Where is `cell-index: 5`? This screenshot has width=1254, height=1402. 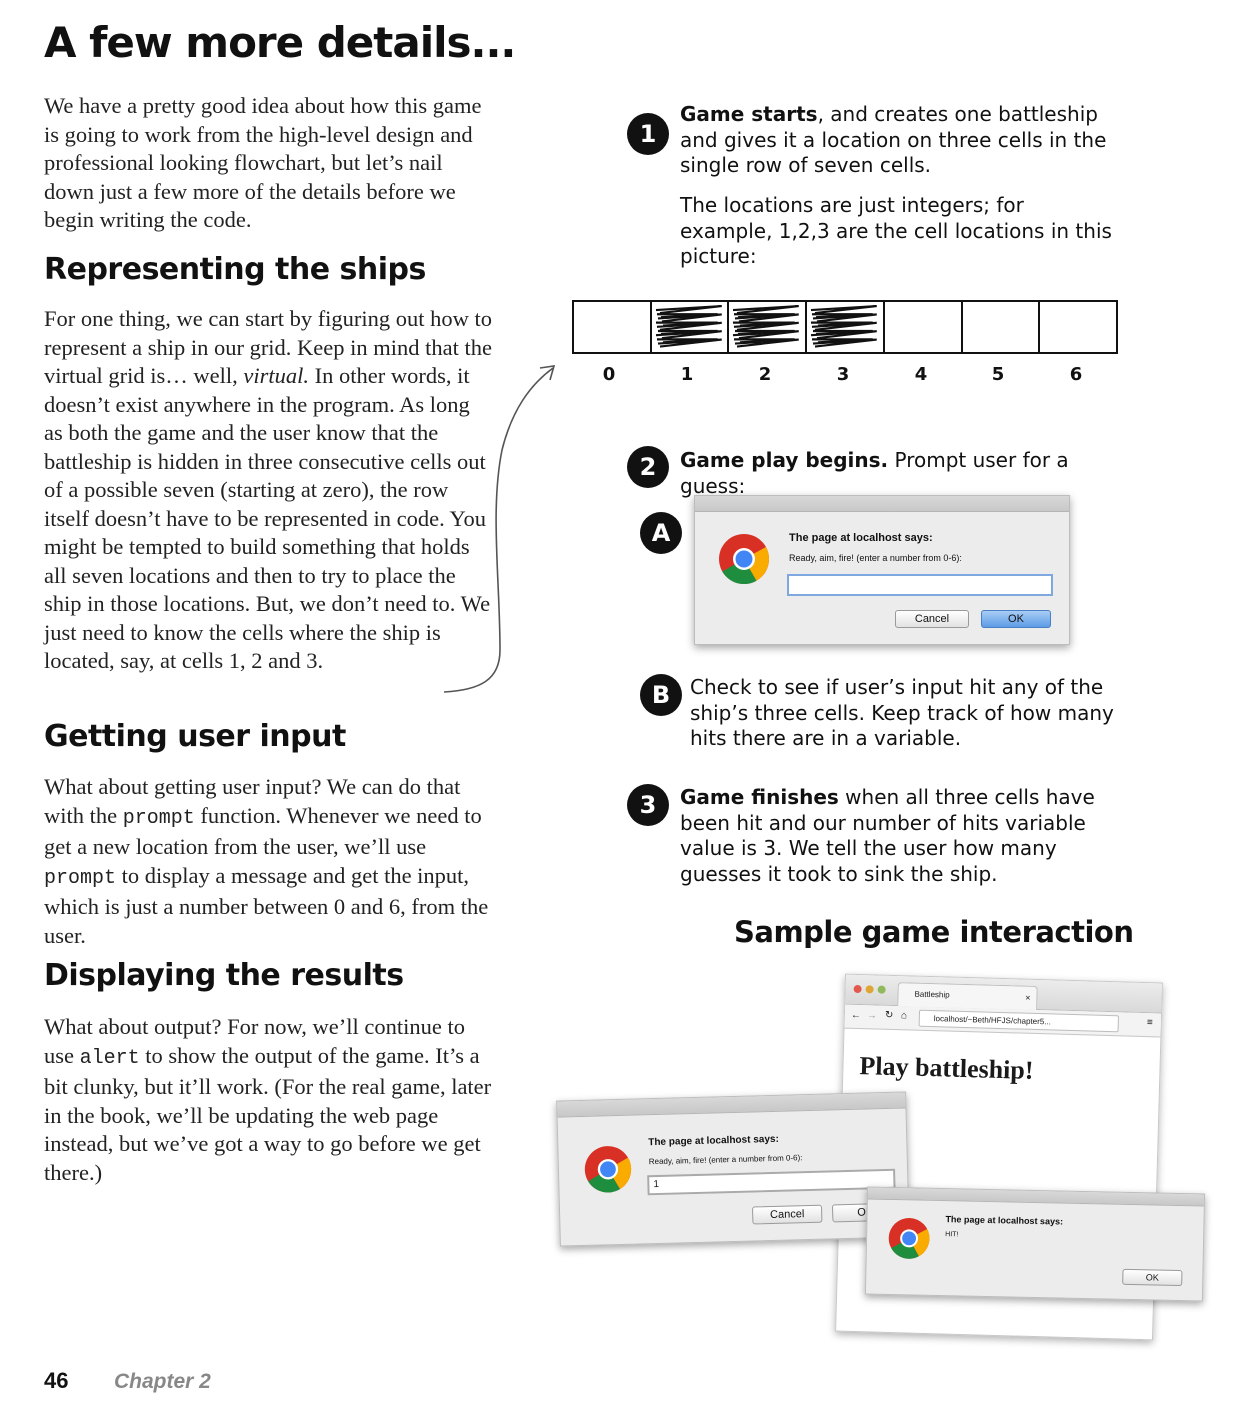 cell-index: 5 is located at coordinates (998, 374).